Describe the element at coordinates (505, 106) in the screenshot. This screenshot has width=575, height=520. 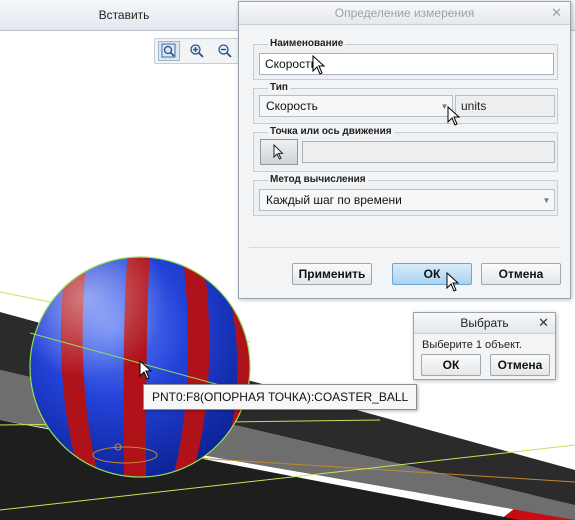
I see `units-field: units` at that location.